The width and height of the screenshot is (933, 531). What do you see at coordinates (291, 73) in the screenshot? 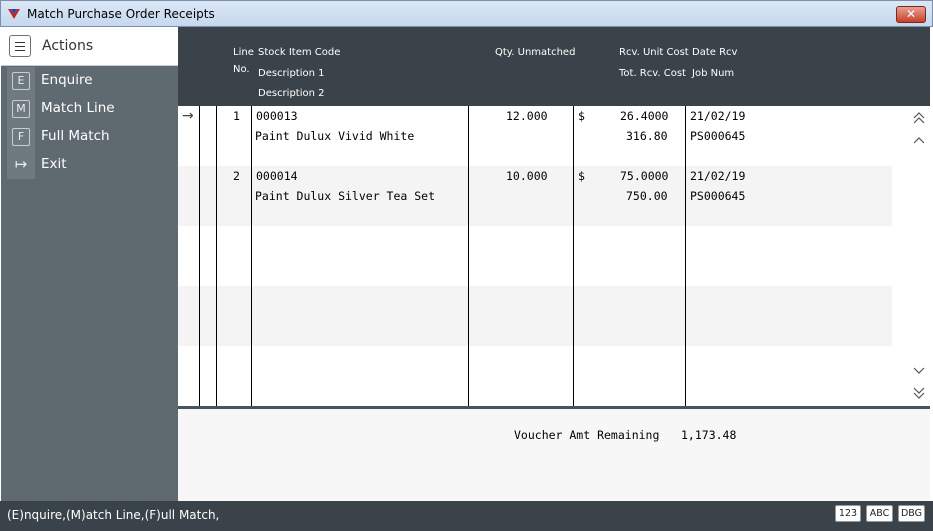
I see `col-header-desc1: Description 1` at bounding box center [291, 73].